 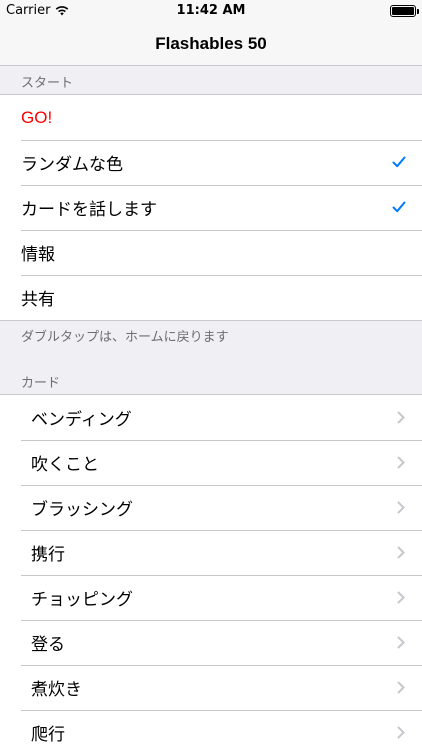 What do you see at coordinates (82, 600) in the screenshot?
I see `card-label: チョッピング` at bounding box center [82, 600].